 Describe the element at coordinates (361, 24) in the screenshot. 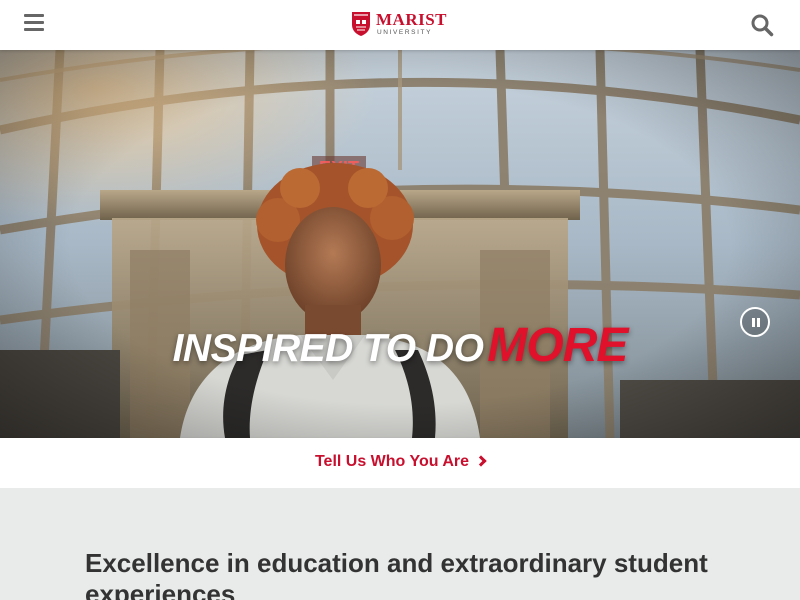

I see `shield-icon` at that location.